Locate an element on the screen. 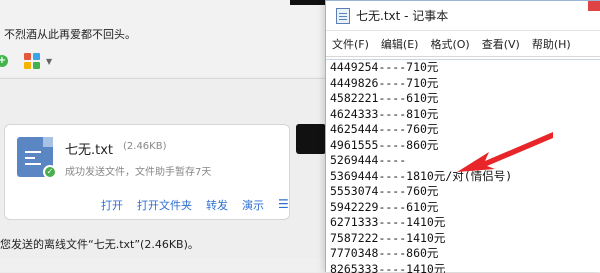 This screenshot has height=273, width=600. menu-format: 格式(O) is located at coordinates (449, 44).